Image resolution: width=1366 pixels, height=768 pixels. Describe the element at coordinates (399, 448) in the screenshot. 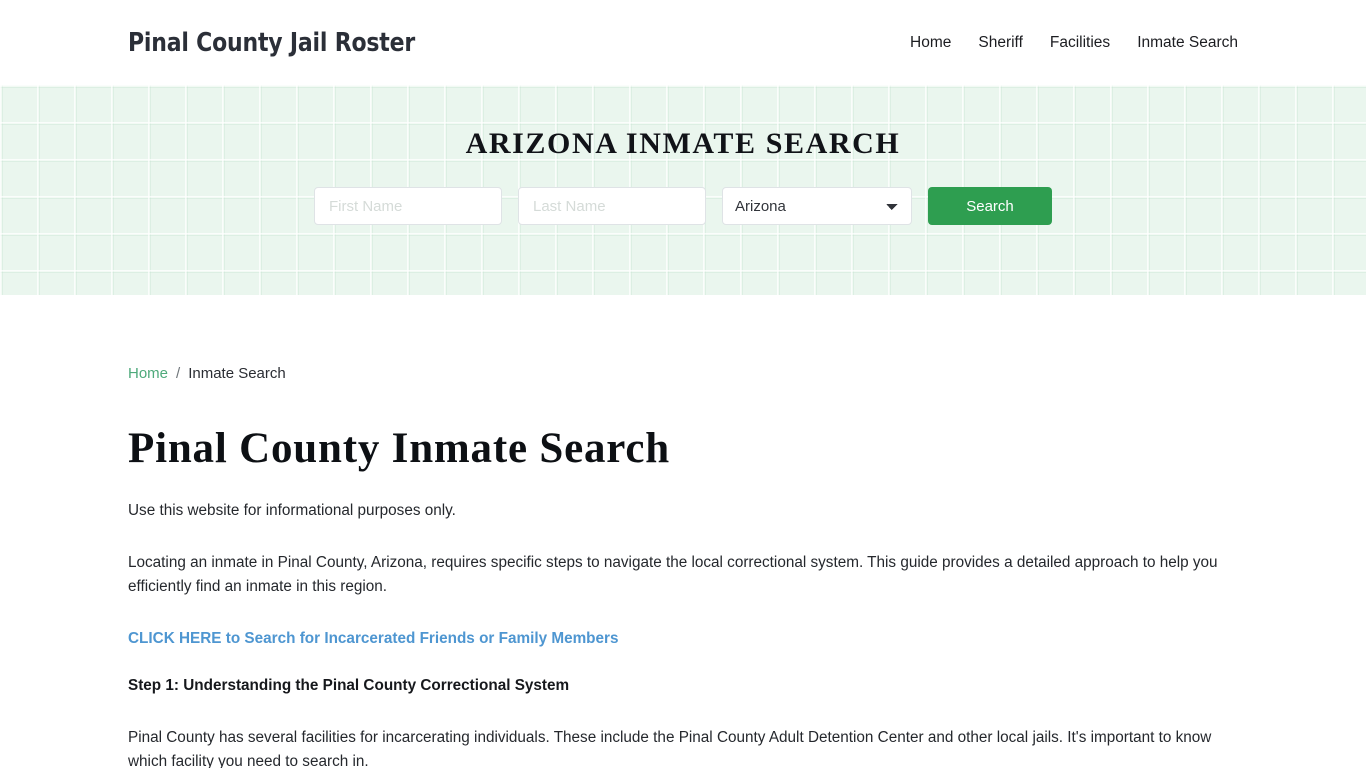

I see `page-title: Pinal County Inmate Search` at that location.